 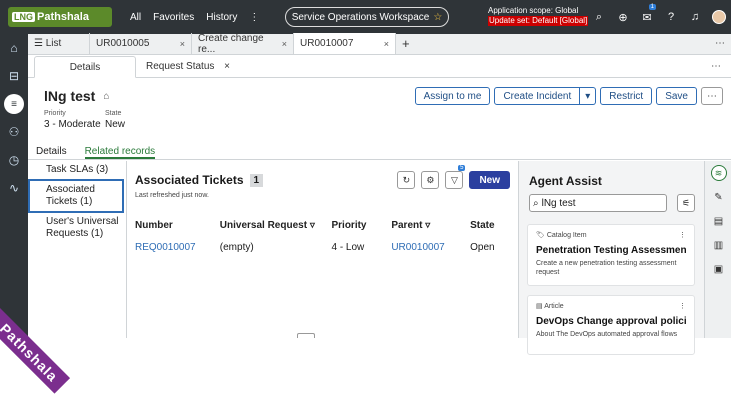 I want to click on record-subtabs: Details Request Status × ⋯, so click(x=379, y=67).